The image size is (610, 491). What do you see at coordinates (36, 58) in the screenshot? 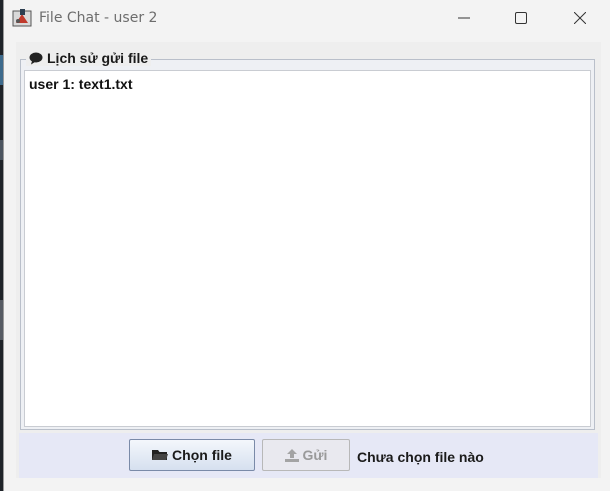
I see `speech-bubble-icon` at bounding box center [36, 58].